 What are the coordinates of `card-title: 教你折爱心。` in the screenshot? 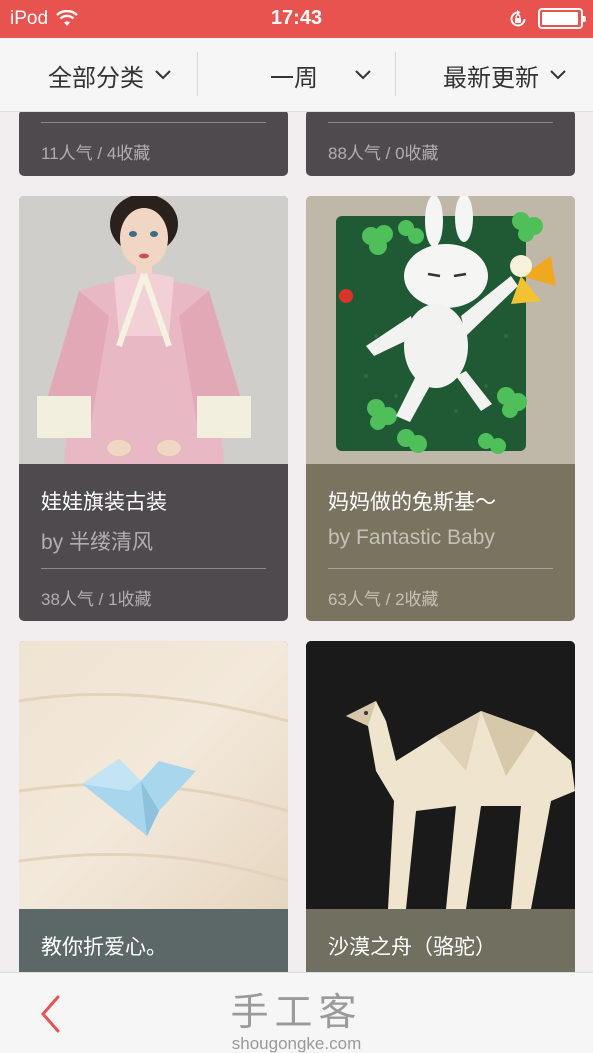 It's located at (104, 947).